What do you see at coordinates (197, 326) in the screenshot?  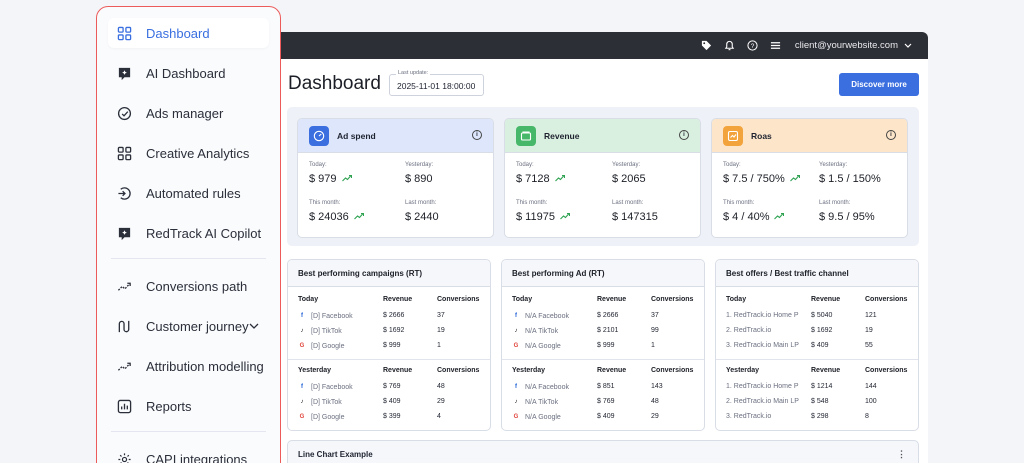 I see `sidebar-item-label: Customer journey` at bounding box center [197, 326].